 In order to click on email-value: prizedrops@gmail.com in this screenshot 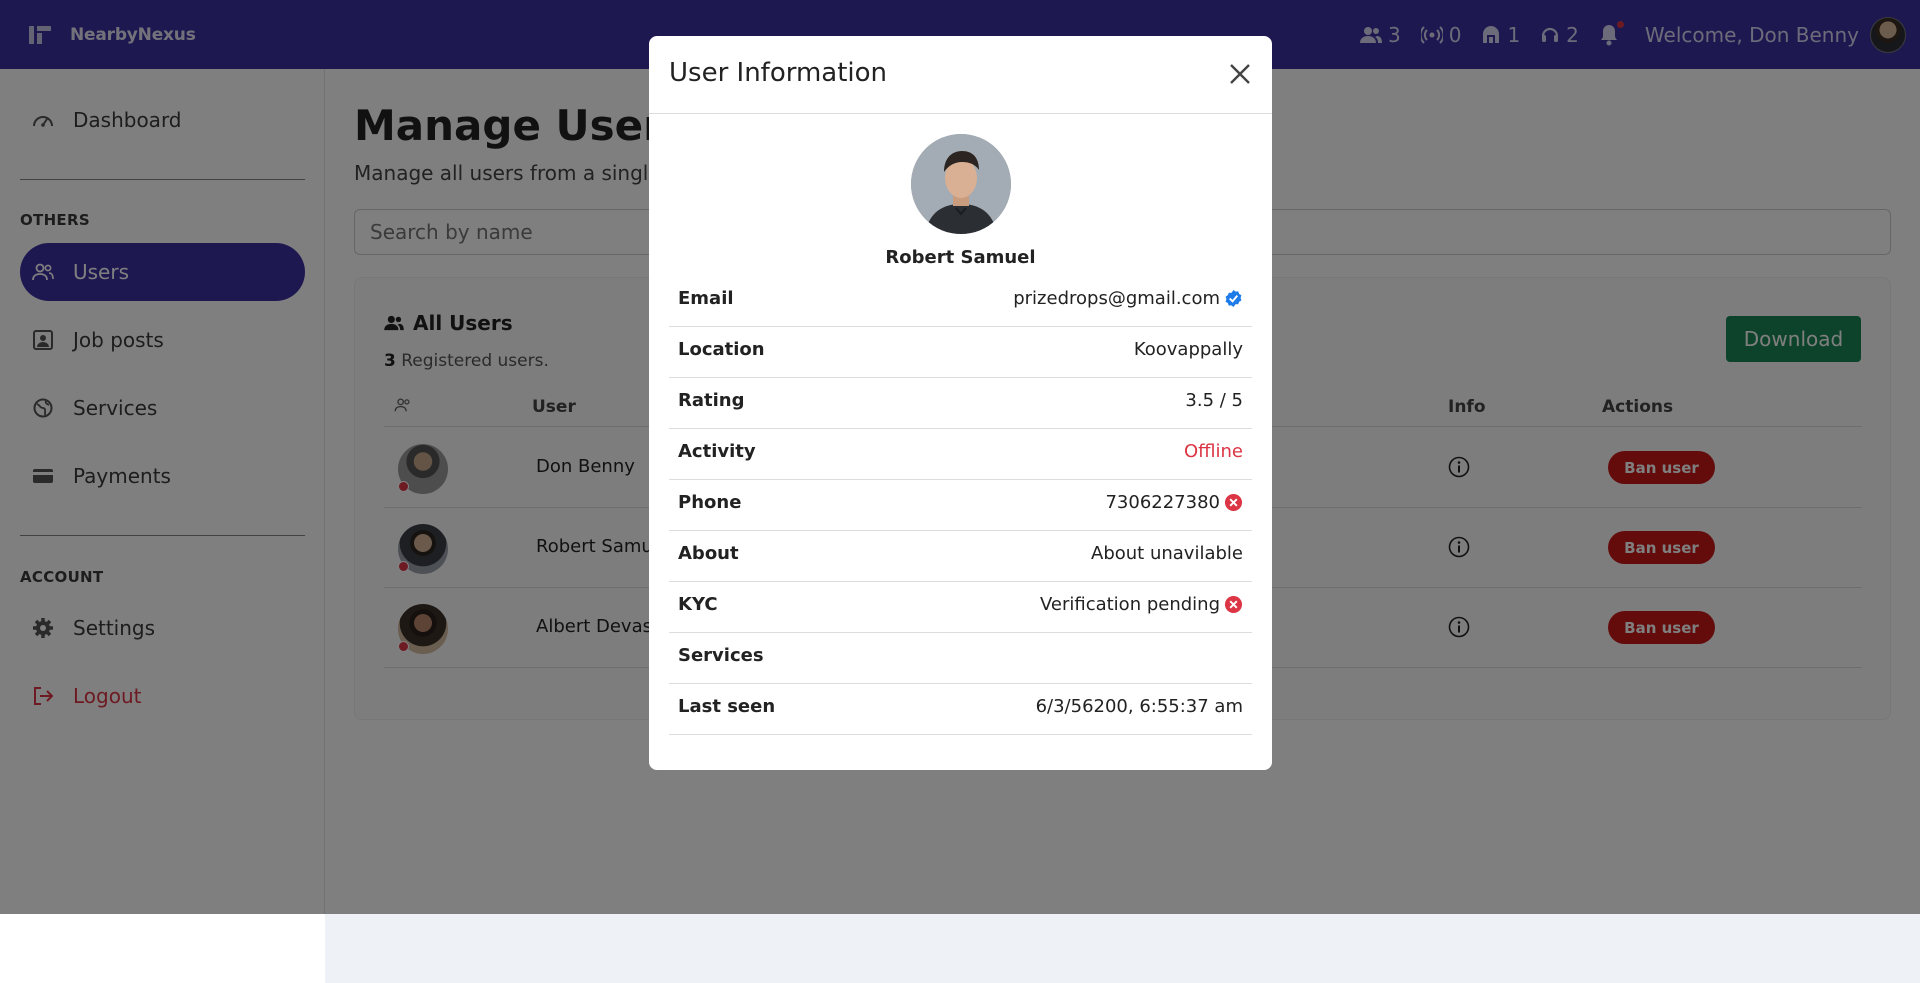, I will do `click(1116, 298)`.